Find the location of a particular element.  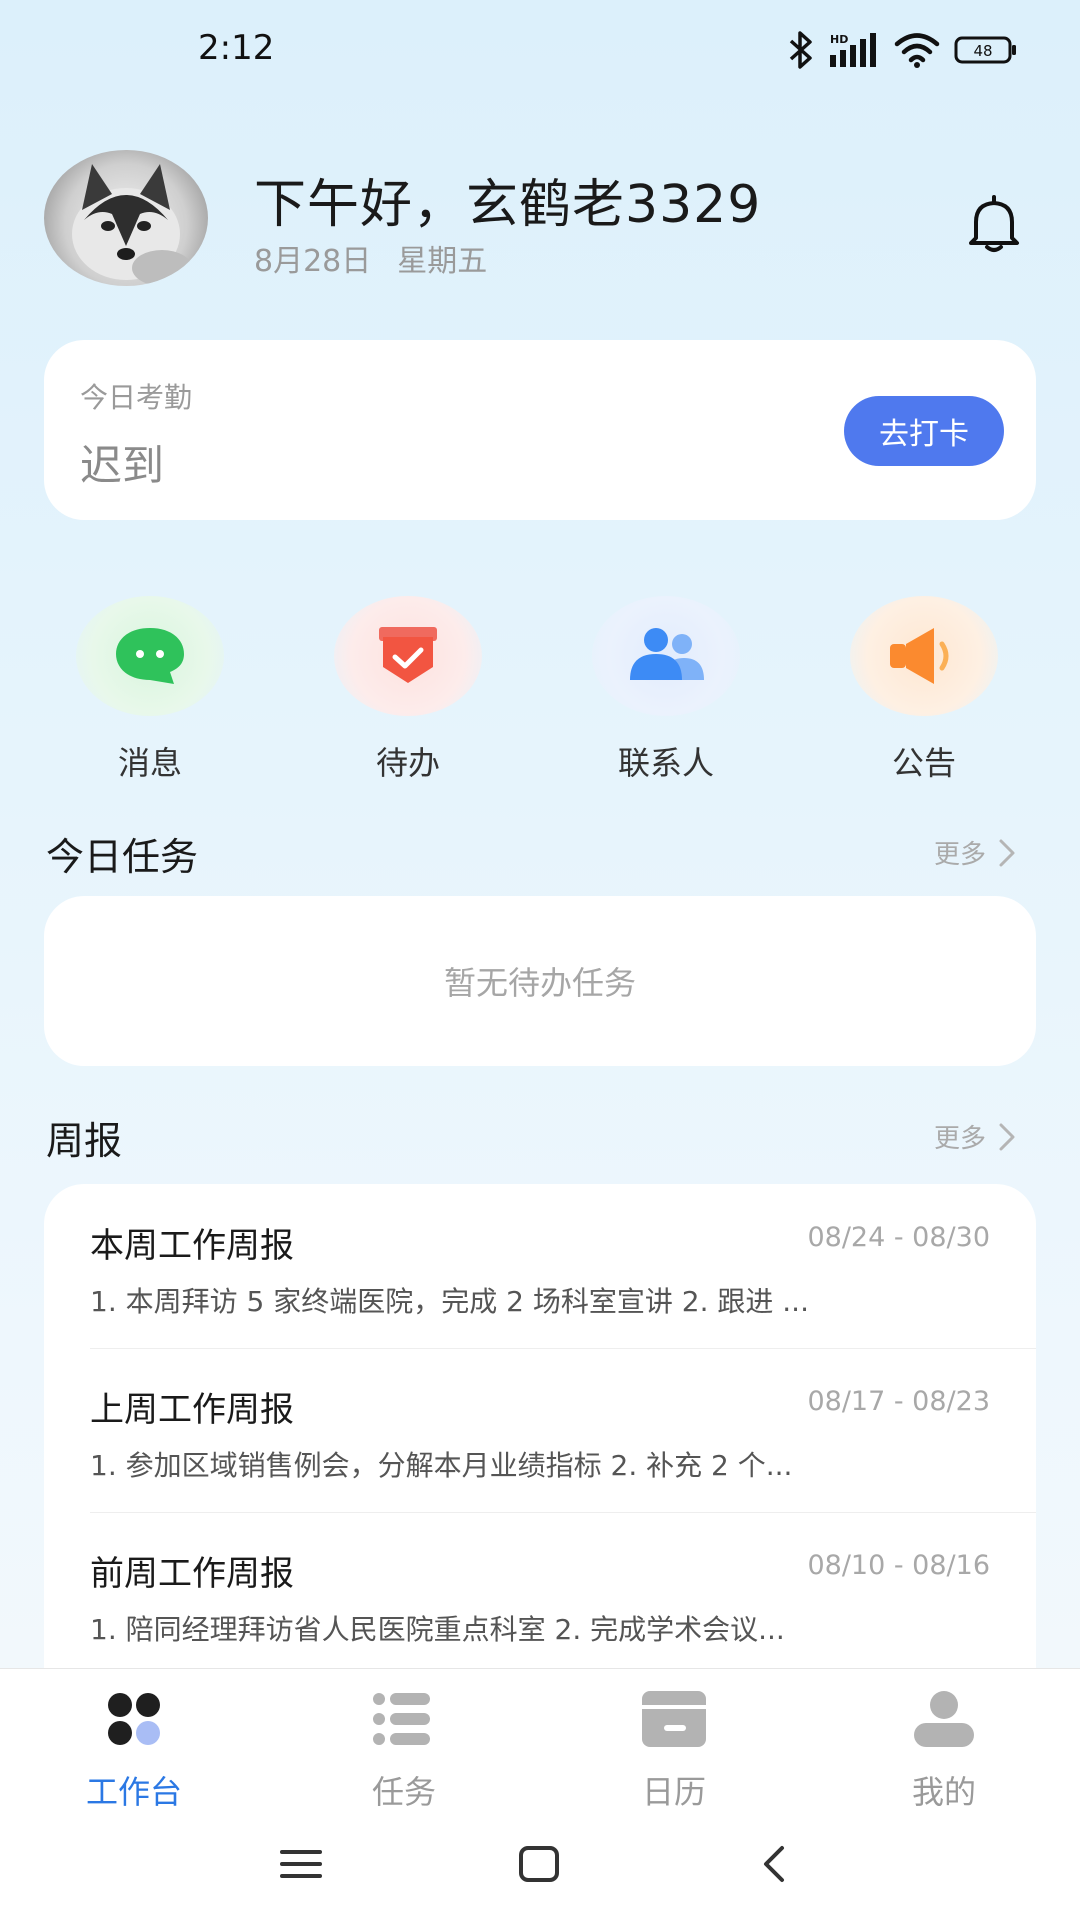

svg-text: HD is located at coordinates (839, 39).